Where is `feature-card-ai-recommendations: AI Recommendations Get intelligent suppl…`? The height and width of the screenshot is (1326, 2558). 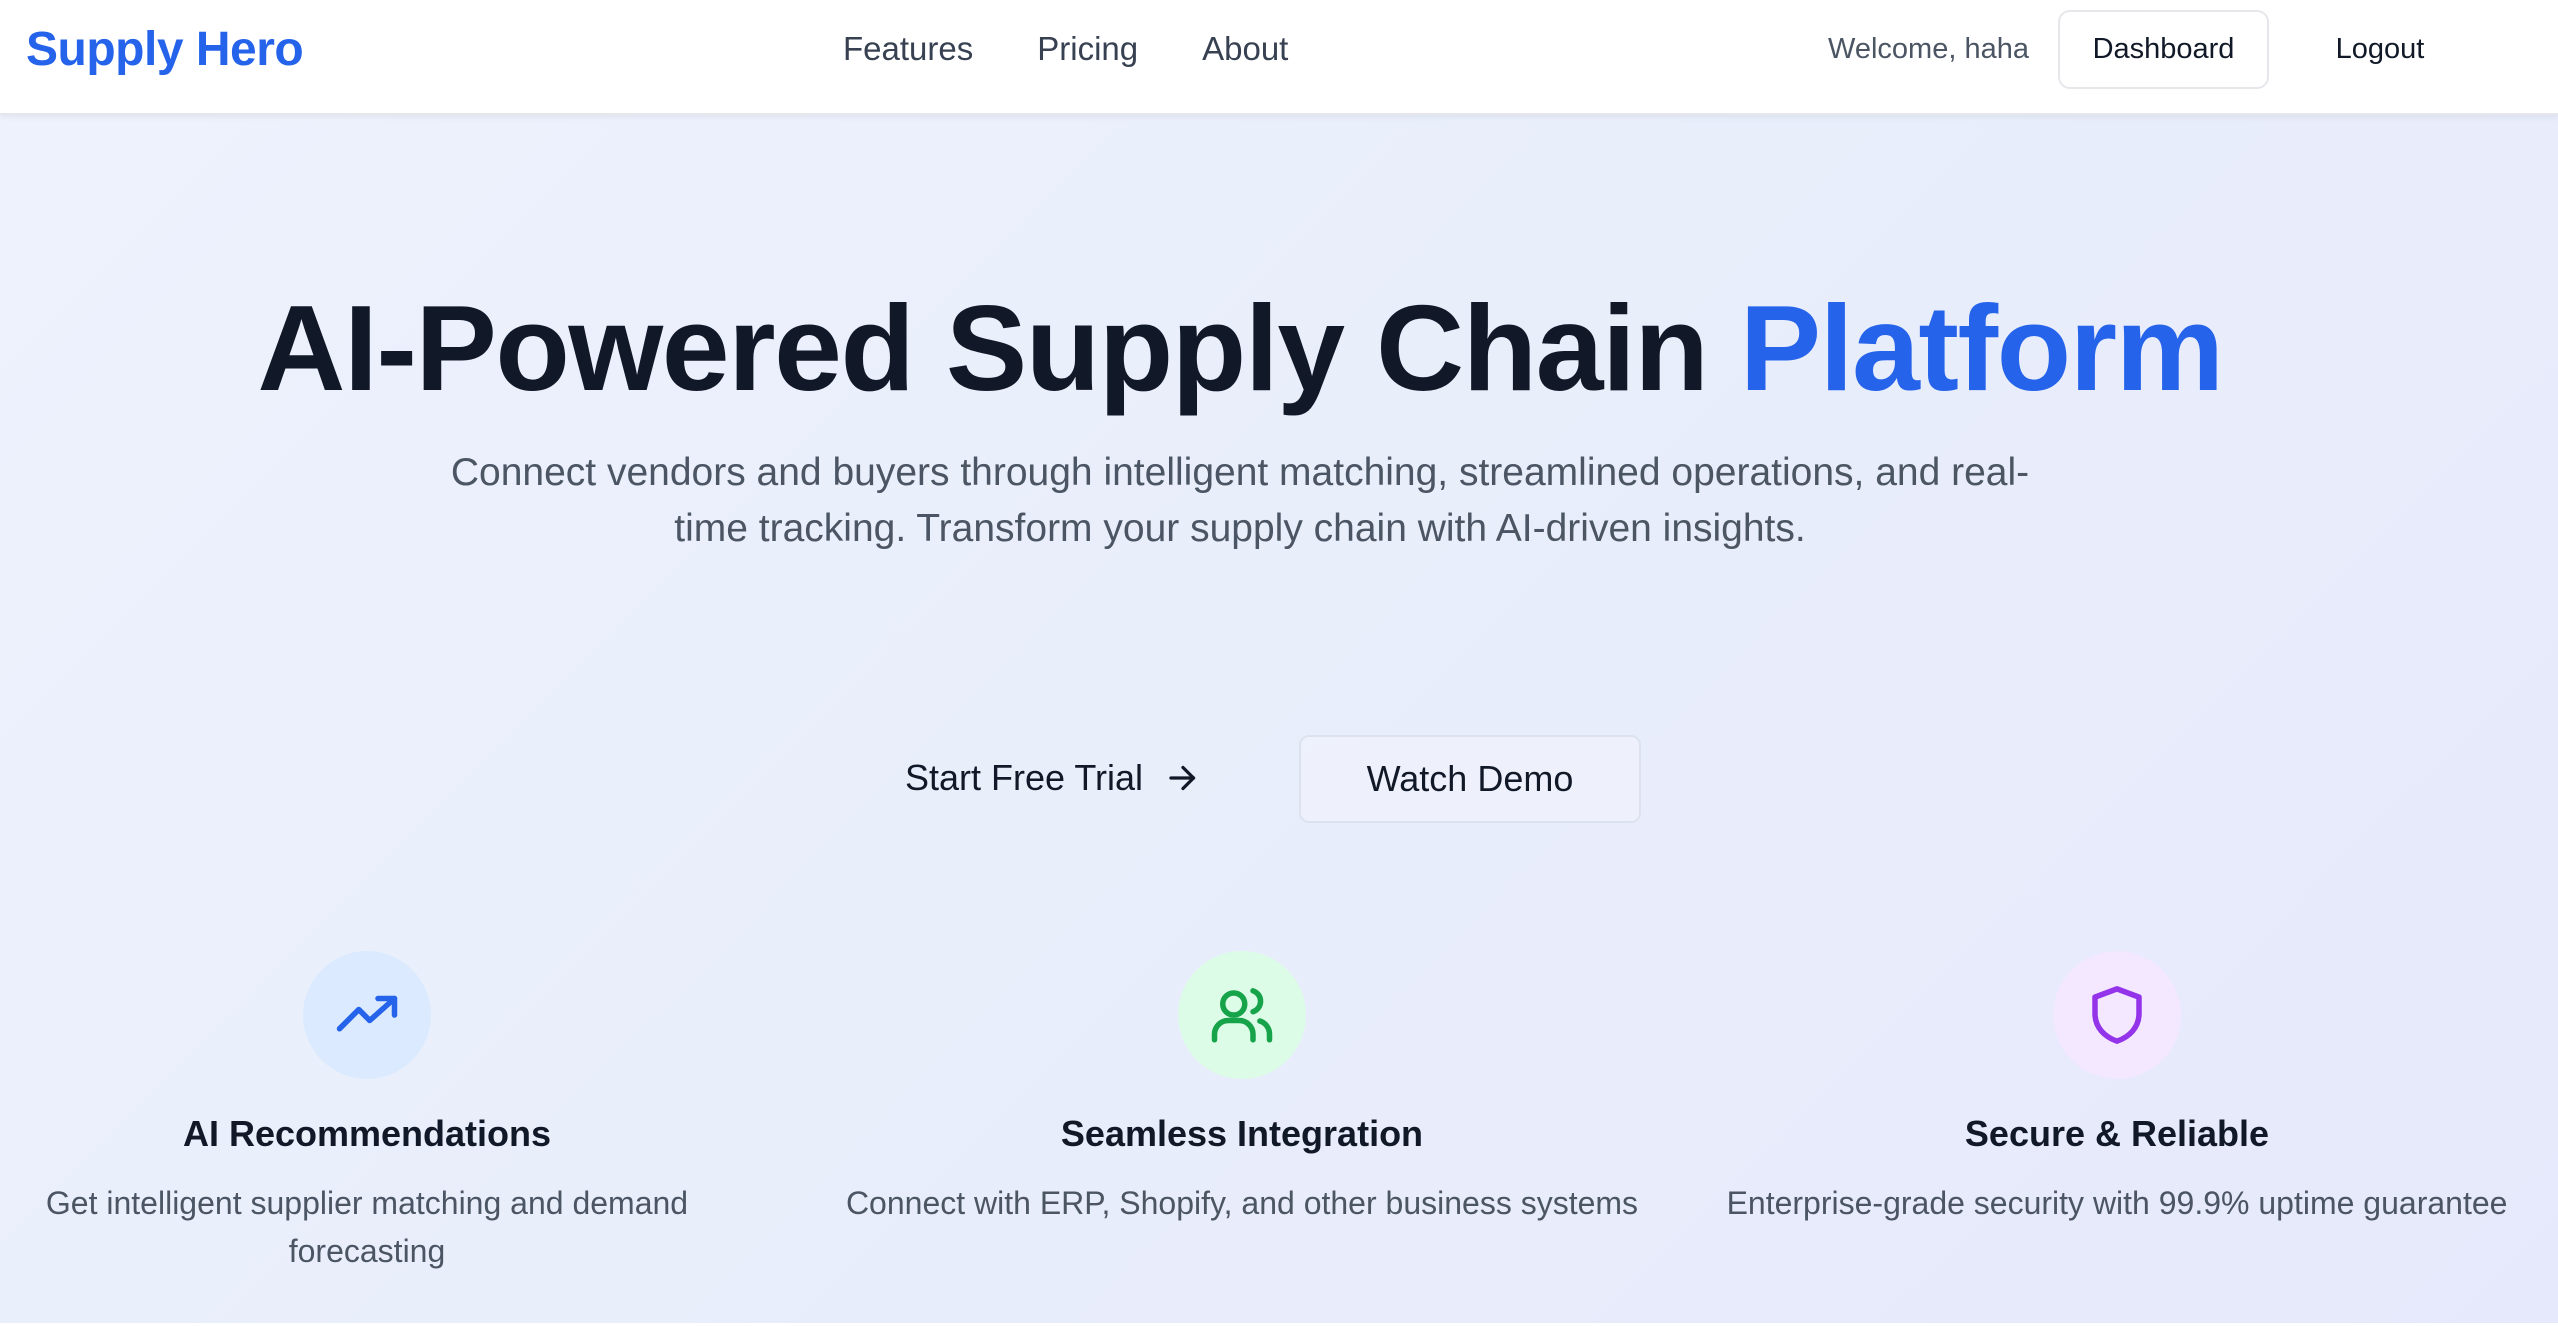
feature-card-ai-recommendations: AI Recommendations Get intelligent suppl… is located at coordinates (388, 1113).